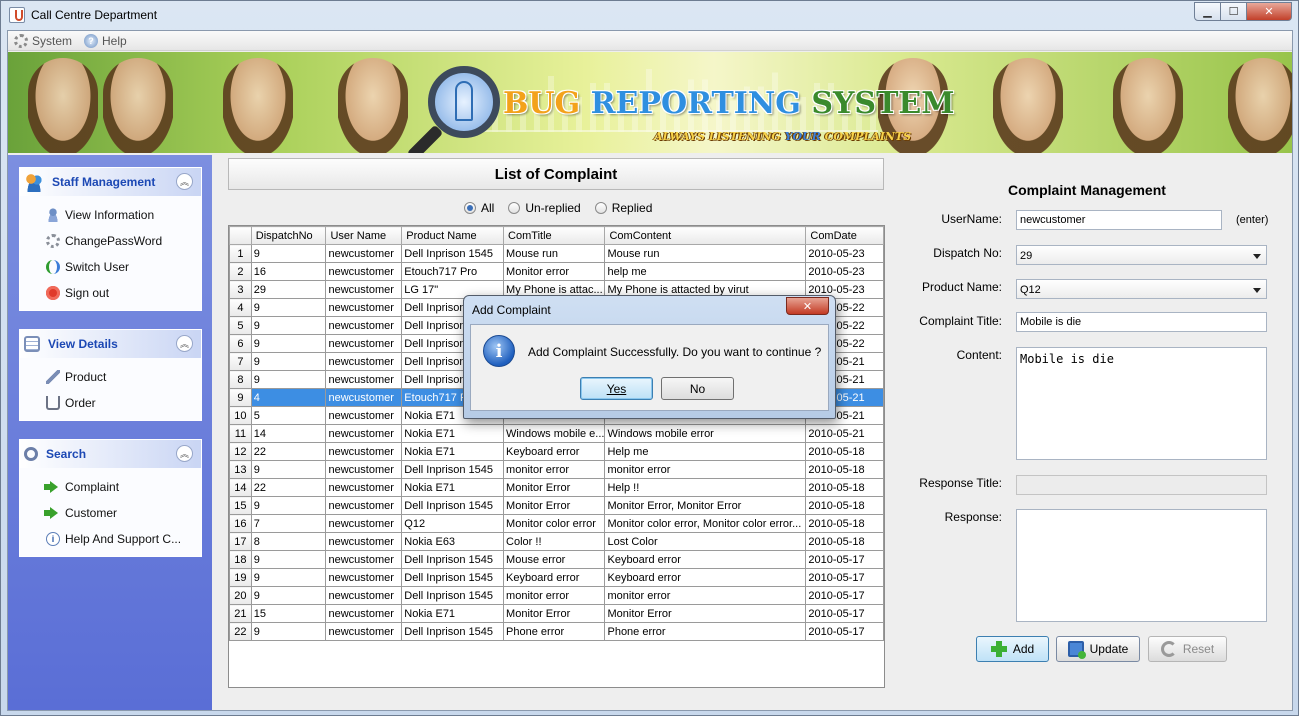 The image size is (1299, 716). I want to click on no-label: No, so click(697, 388).